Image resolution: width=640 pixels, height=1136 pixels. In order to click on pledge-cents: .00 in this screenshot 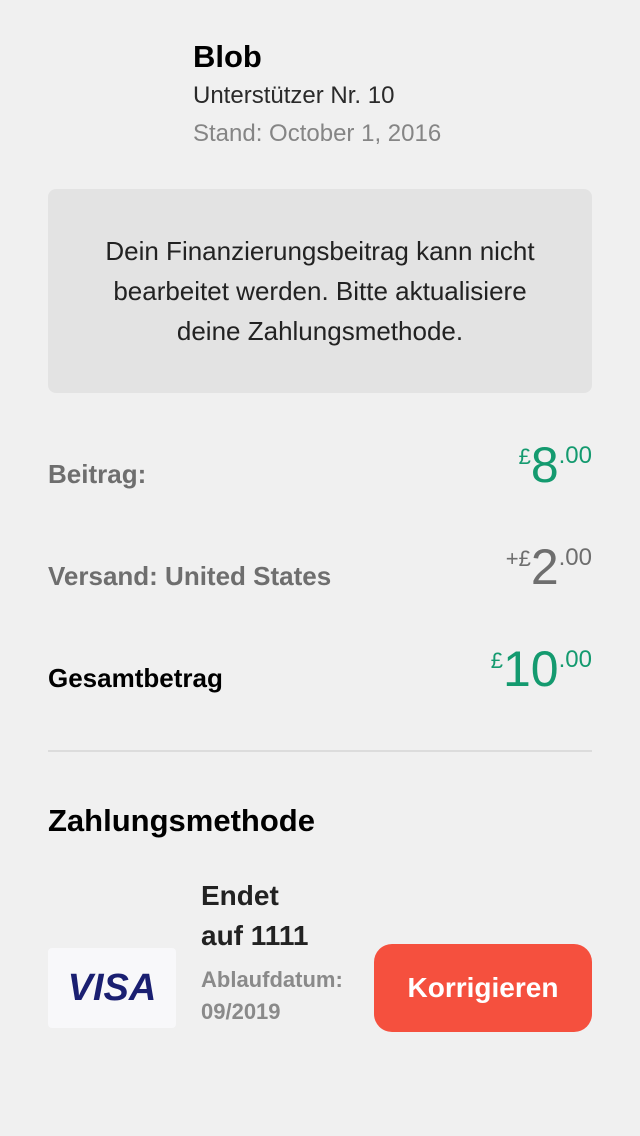, I will do `click(575, 455)`.